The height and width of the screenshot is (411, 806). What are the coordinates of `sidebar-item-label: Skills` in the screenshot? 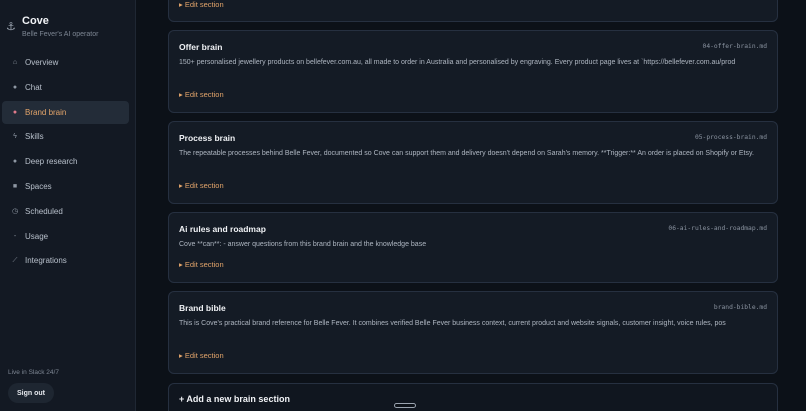 It's located at (34, 137).